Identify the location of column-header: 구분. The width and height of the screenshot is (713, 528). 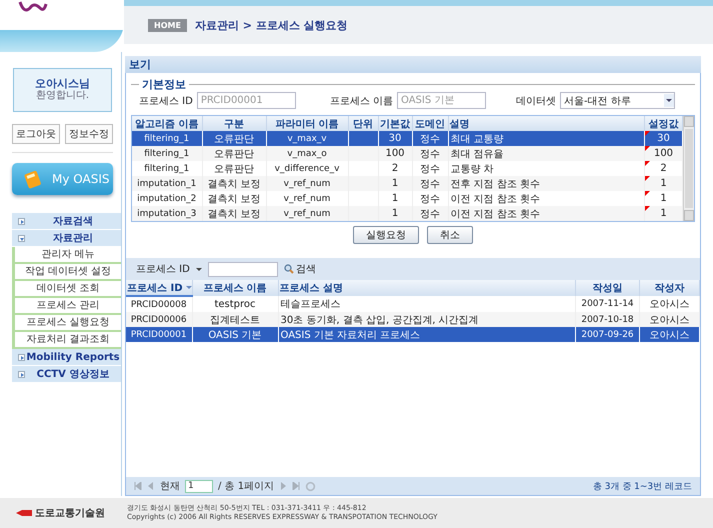
(234, 123).